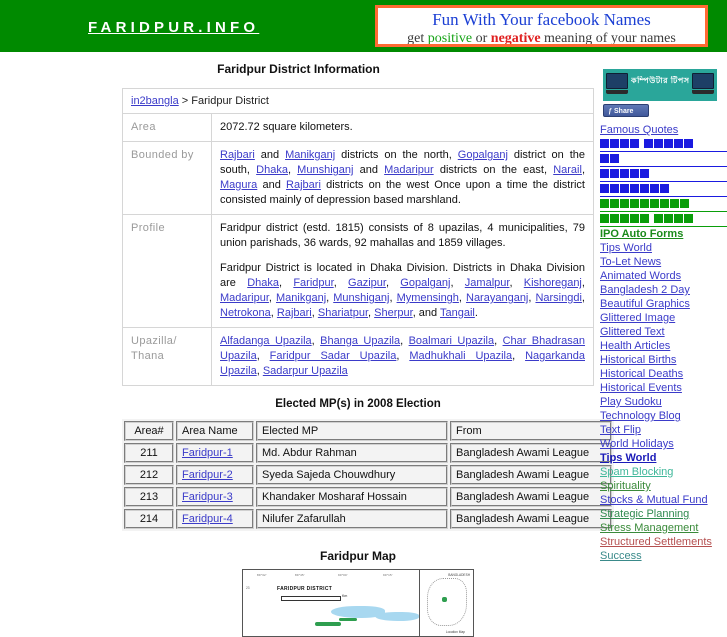 The height and width of the screenshot is (637, 727). What do you see at coordinates (663, 416) in the screenshot?
I see `sidebar-link: Technology Blog` at bounding box center [663, 416].